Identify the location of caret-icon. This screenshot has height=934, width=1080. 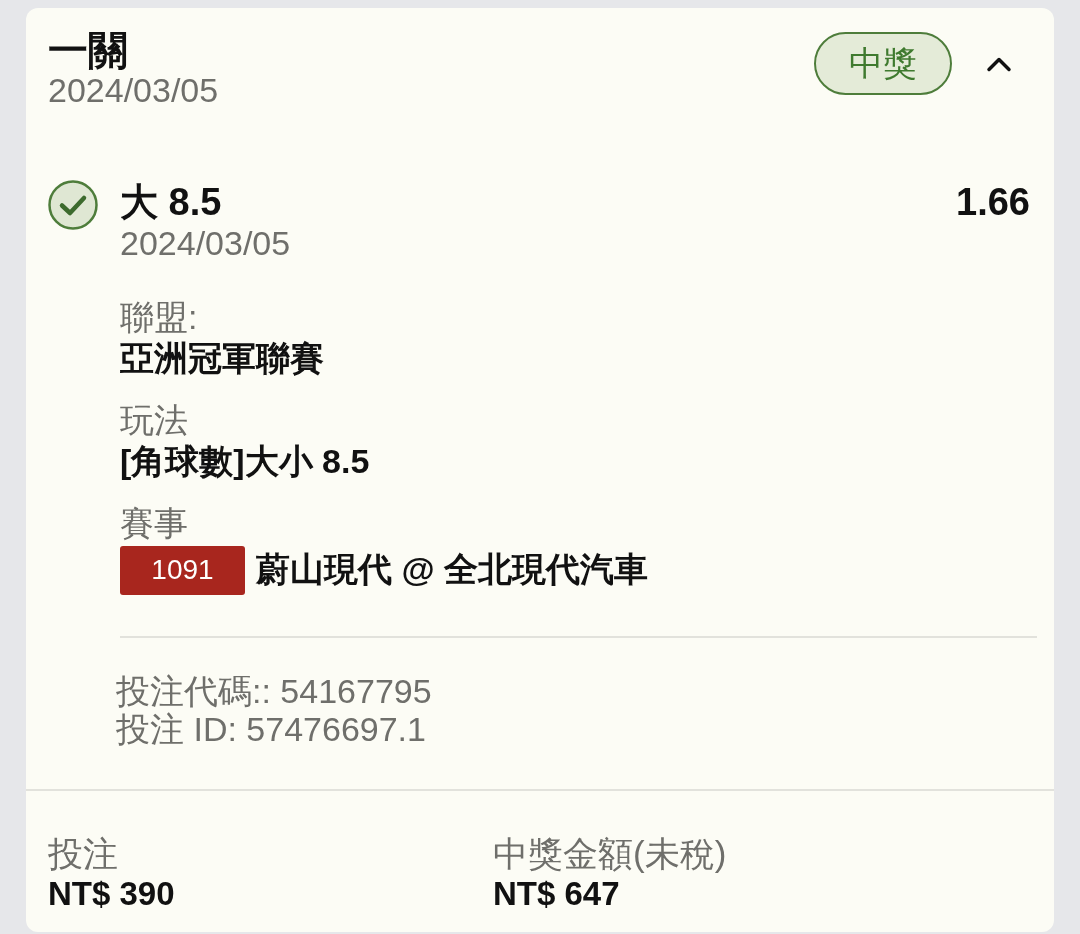
(999, 63).